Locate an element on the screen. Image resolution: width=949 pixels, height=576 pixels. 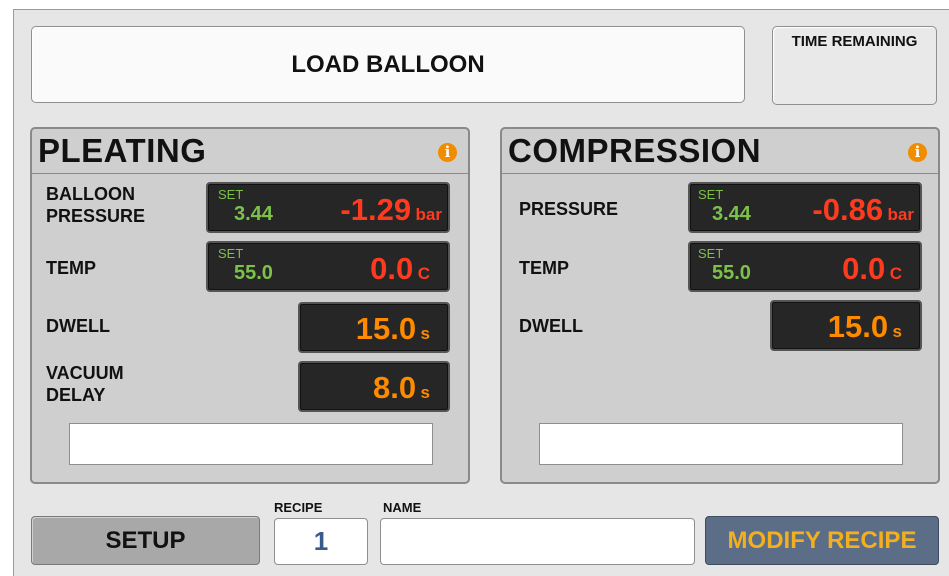
compression-temp-label: TEMP is located at coordinates (544, 268).